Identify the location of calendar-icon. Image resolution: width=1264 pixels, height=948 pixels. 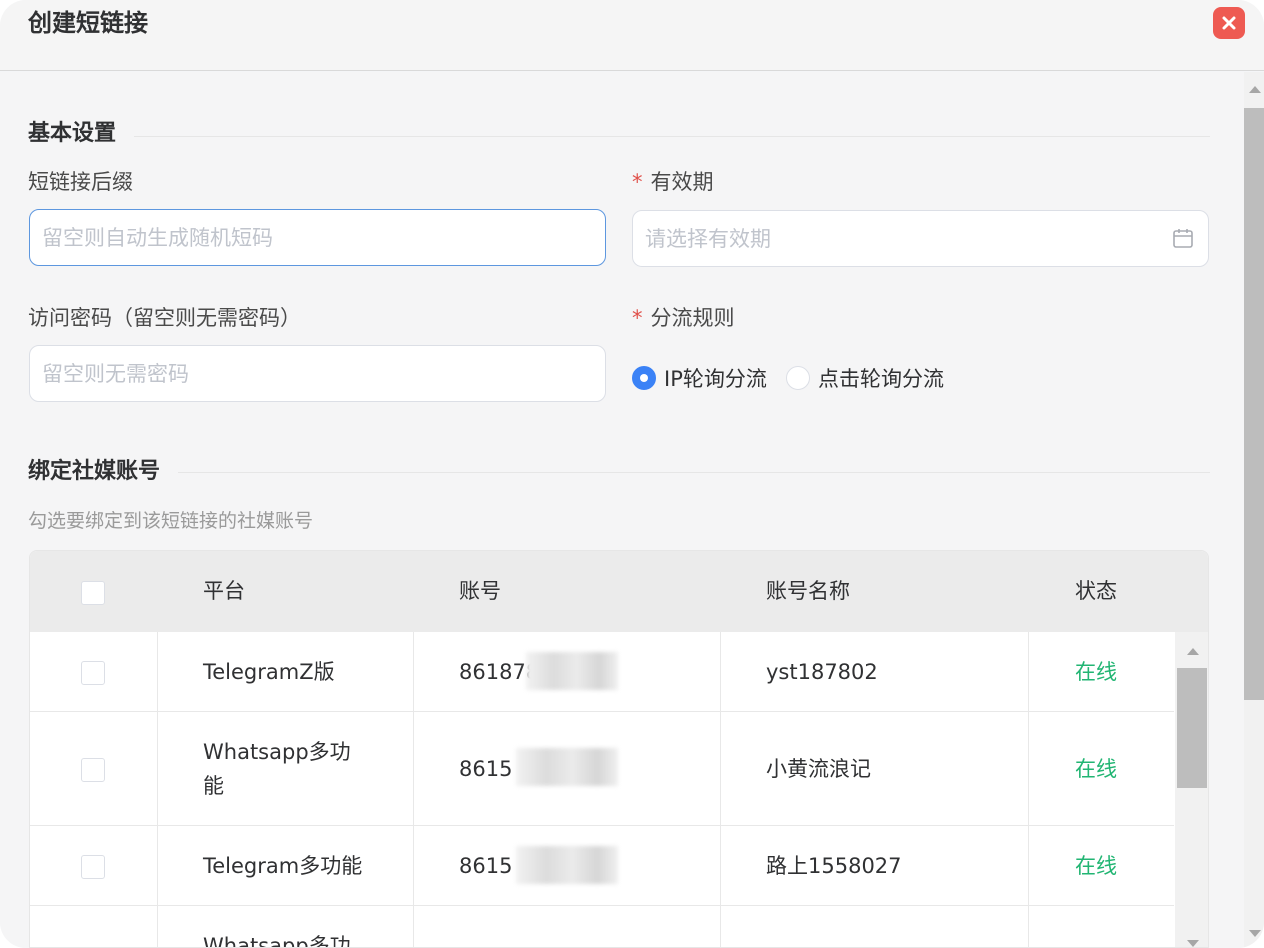
(1183, 238).